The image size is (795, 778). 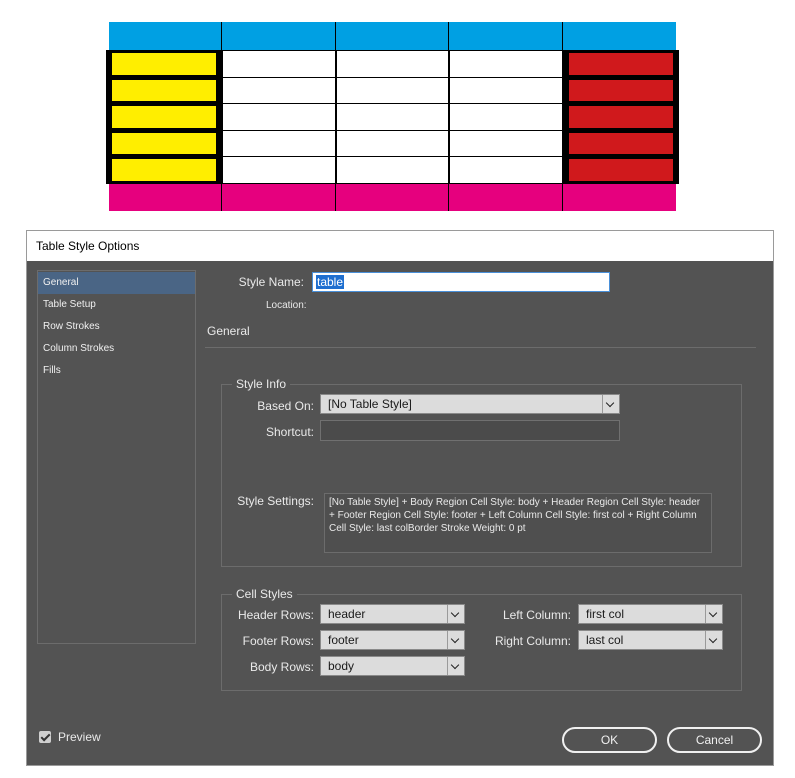 What do you see at coordinates (650, 640) in the screenshot?
I see `right-column-dropdown: last col` at bounding box center [650, 640].